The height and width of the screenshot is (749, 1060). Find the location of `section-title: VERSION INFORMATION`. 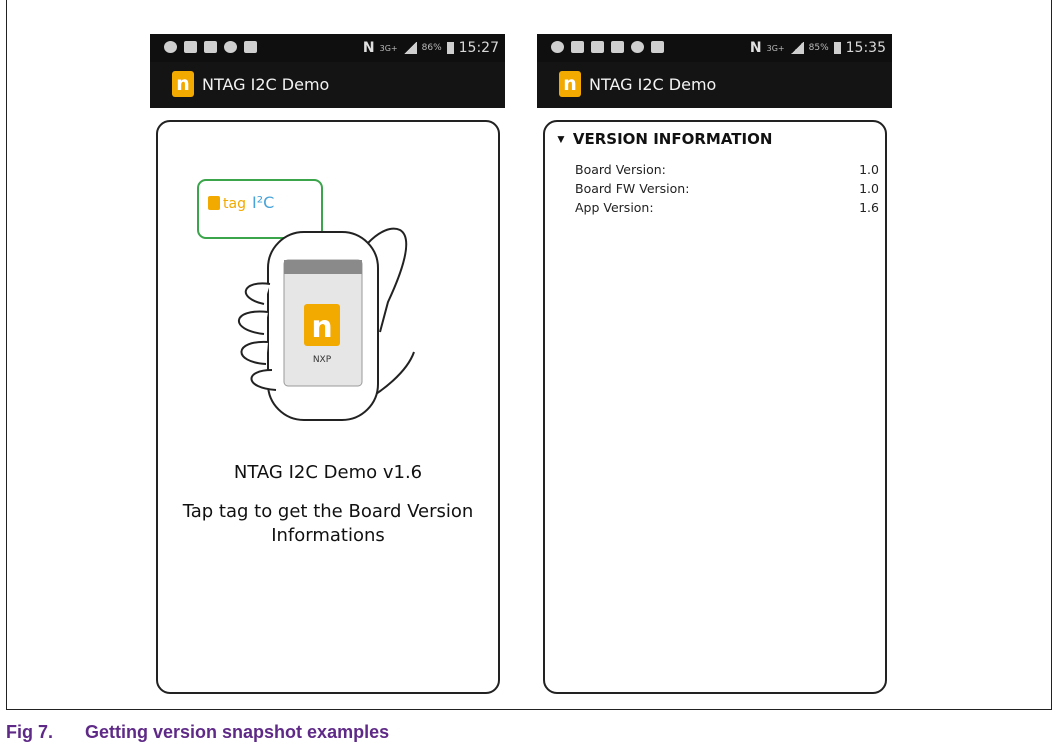

section-title: VERSION INFORMATION is located at coordinates (672, 139).